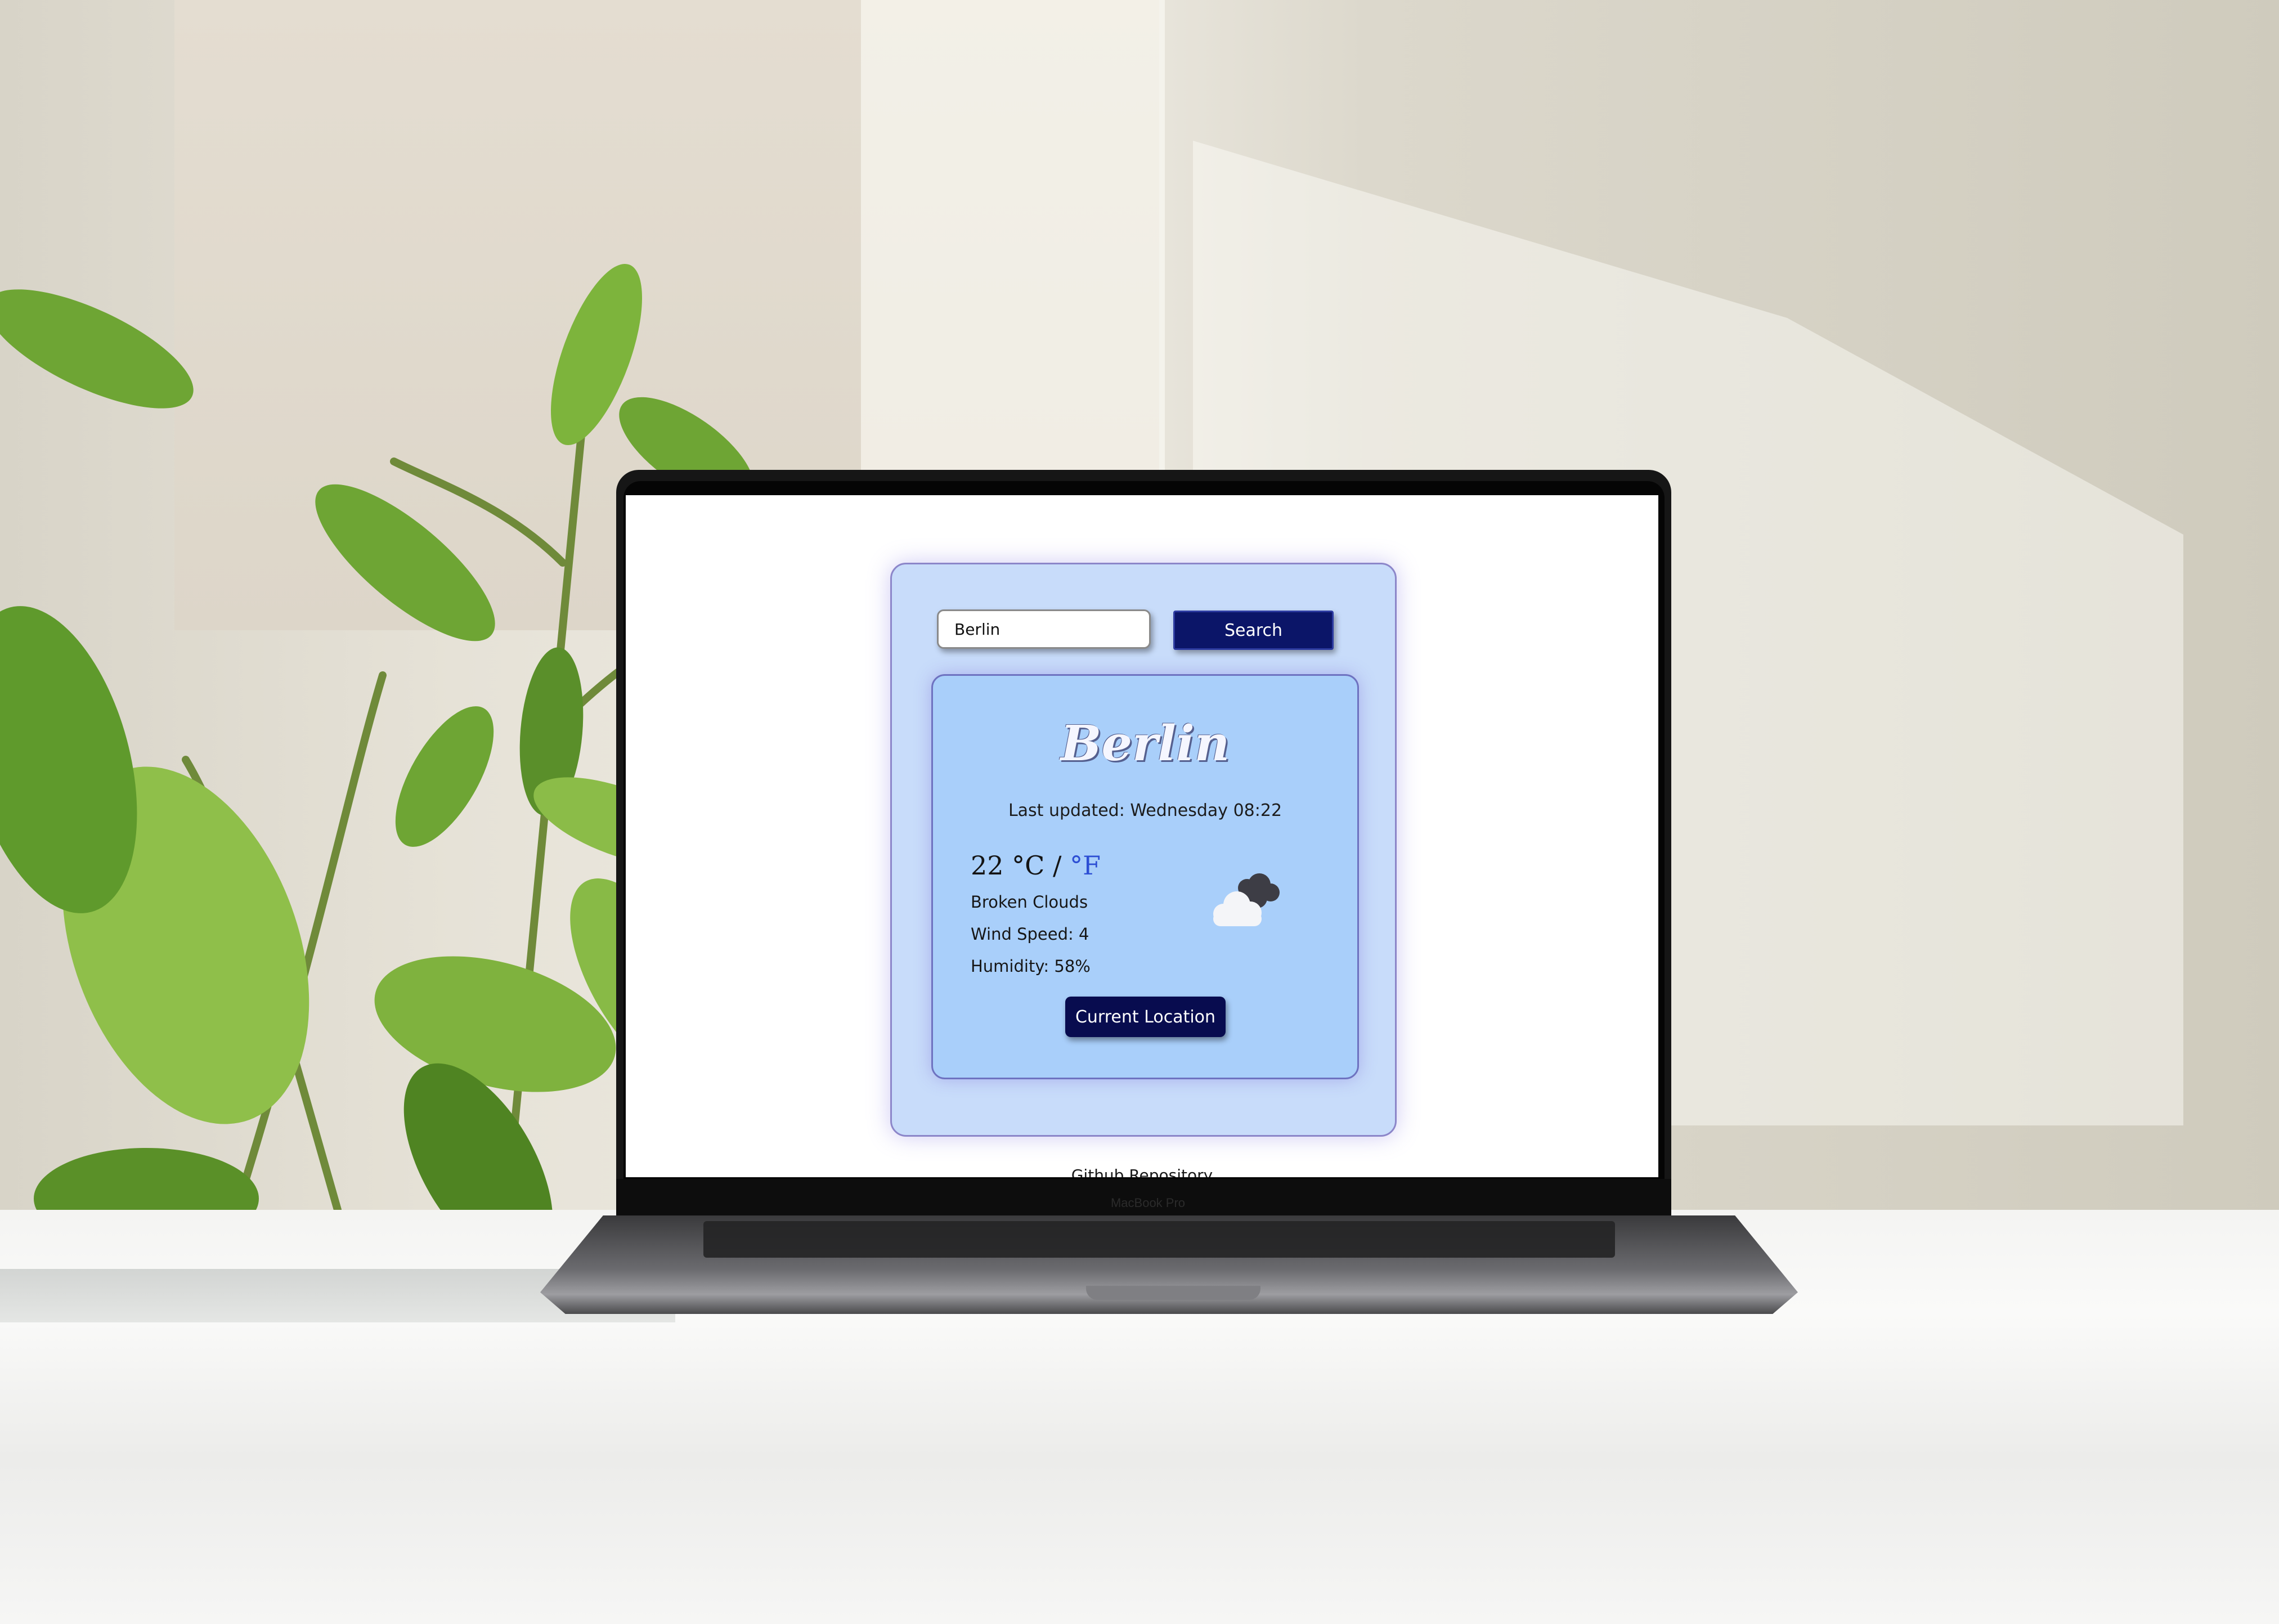 The height and width of the screenshot is (1624, 2279). What do you see at coordinates (1028, 865) in the screenshot?
I see `celsius-unit: °C` at bounding box center [1028, 865].